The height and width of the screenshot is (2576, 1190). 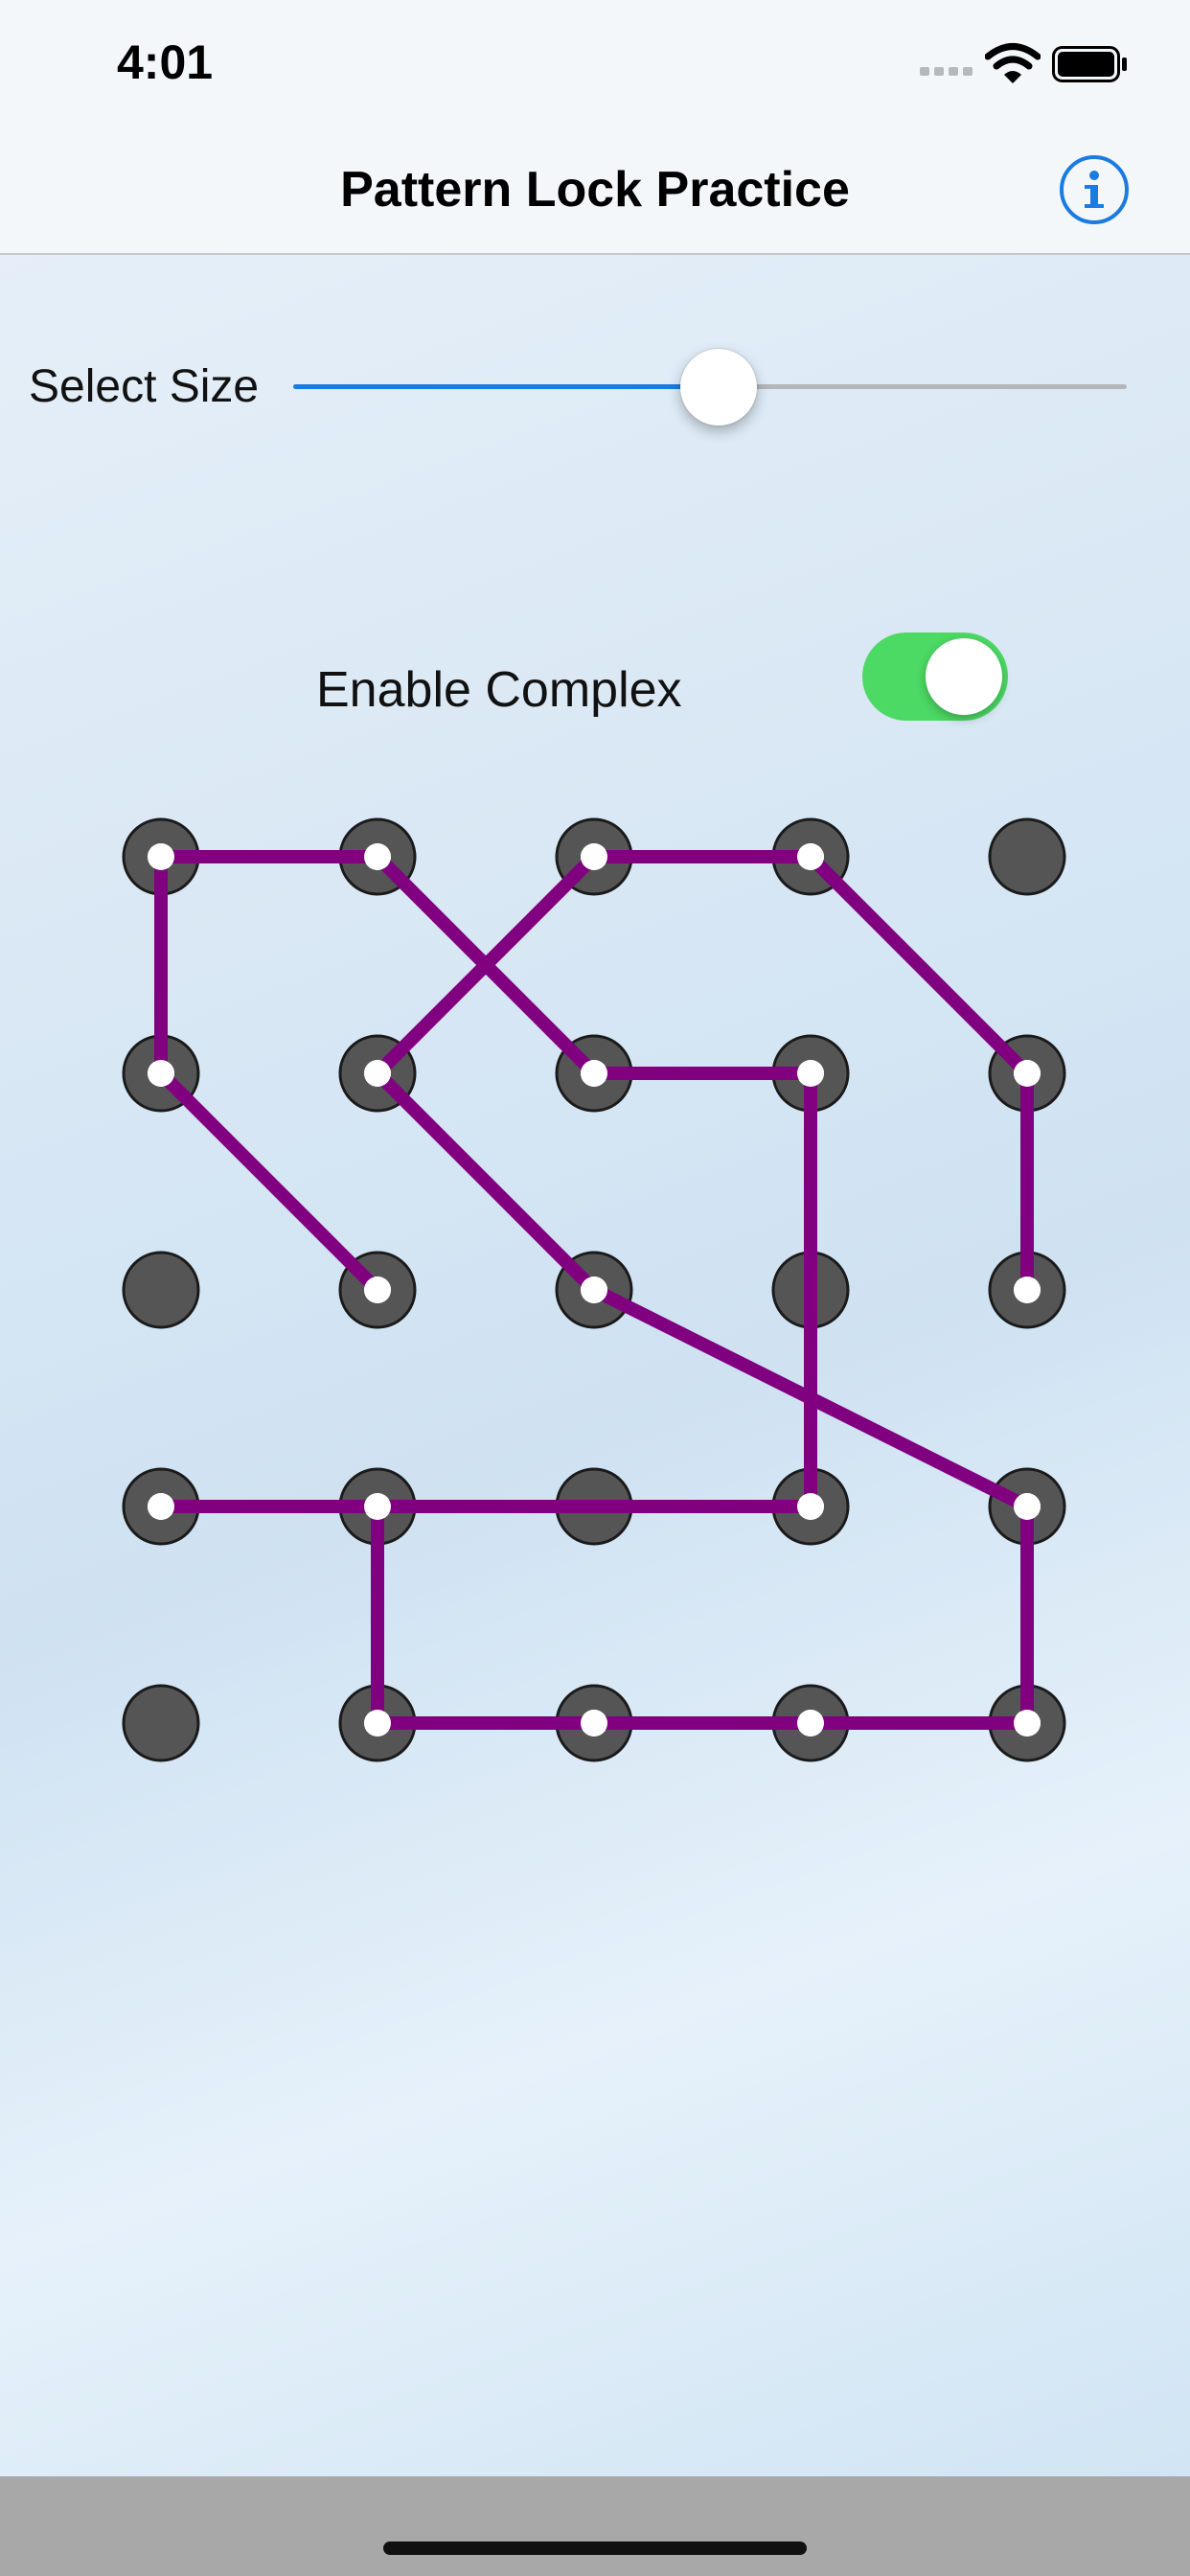 I want to click on size-slider, so click(x=710, y=385).